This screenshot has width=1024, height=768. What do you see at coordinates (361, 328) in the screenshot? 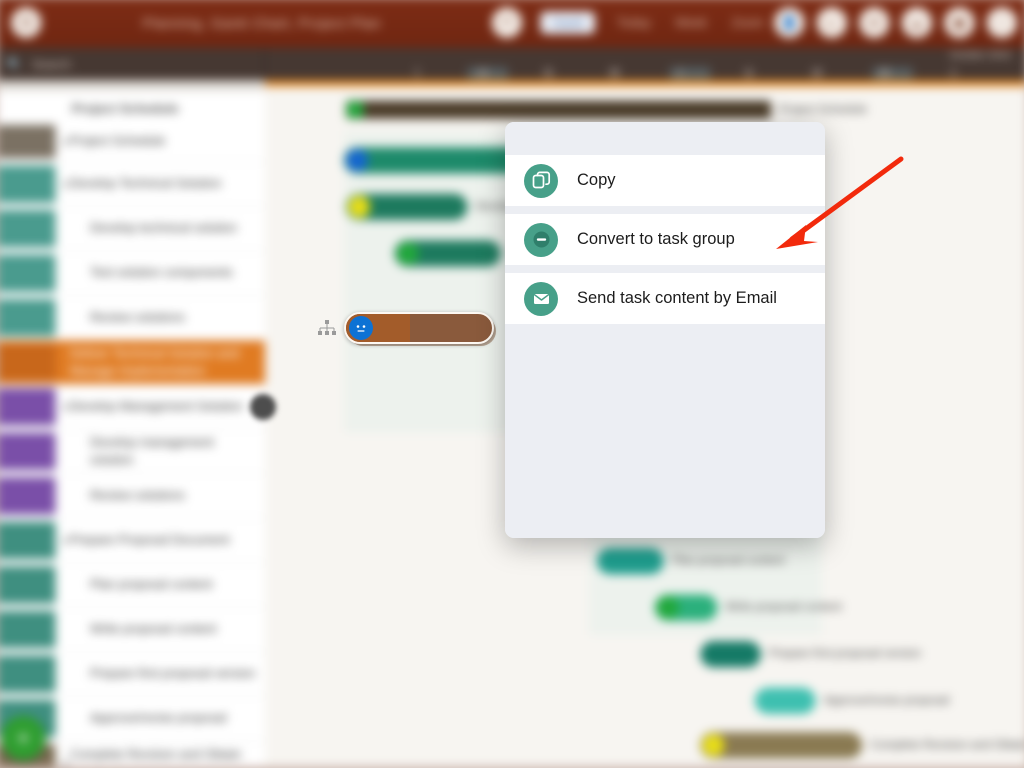
I see `assignee-avatar-icon` at bounding box center [361, 328].